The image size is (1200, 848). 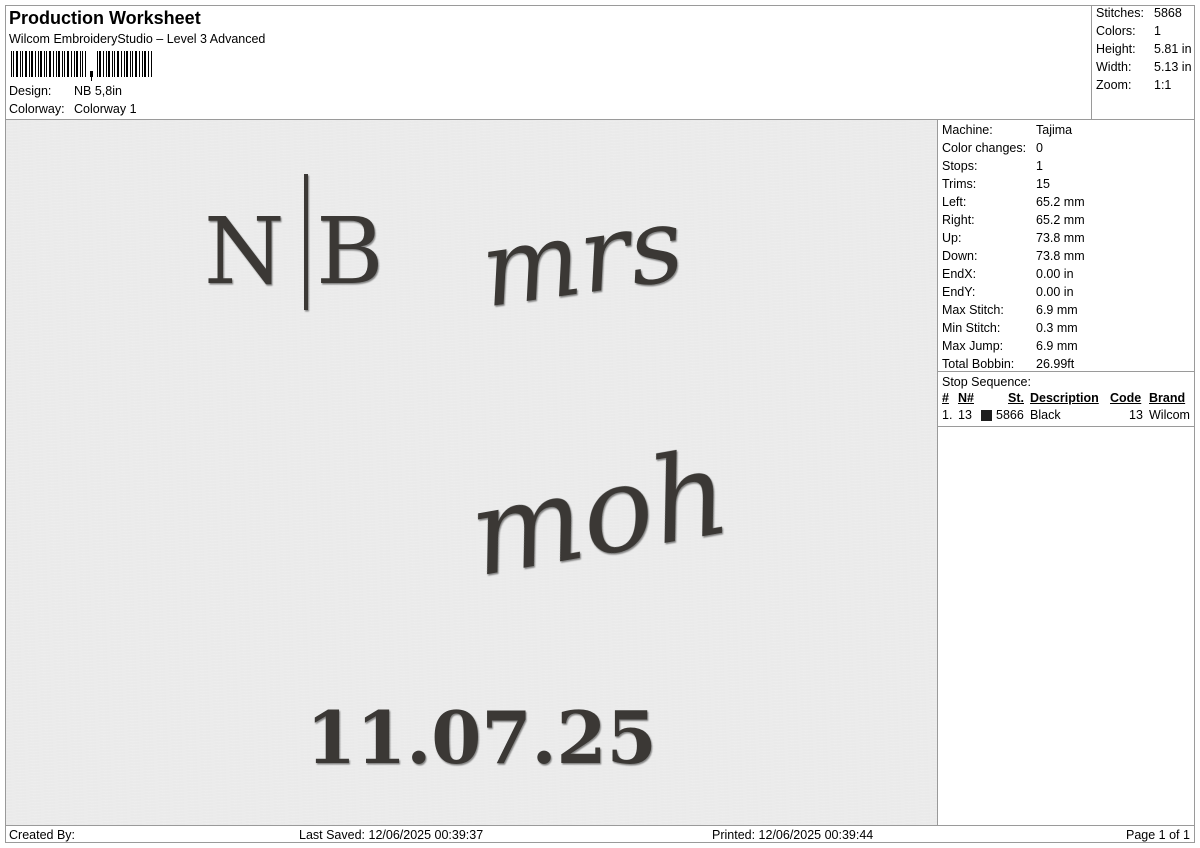 What do you see at coordinates (1010, 346) in the screenshot?
I see `detail-row: Max Jump: 6.9 mm` at bounding box center [1010, 346].